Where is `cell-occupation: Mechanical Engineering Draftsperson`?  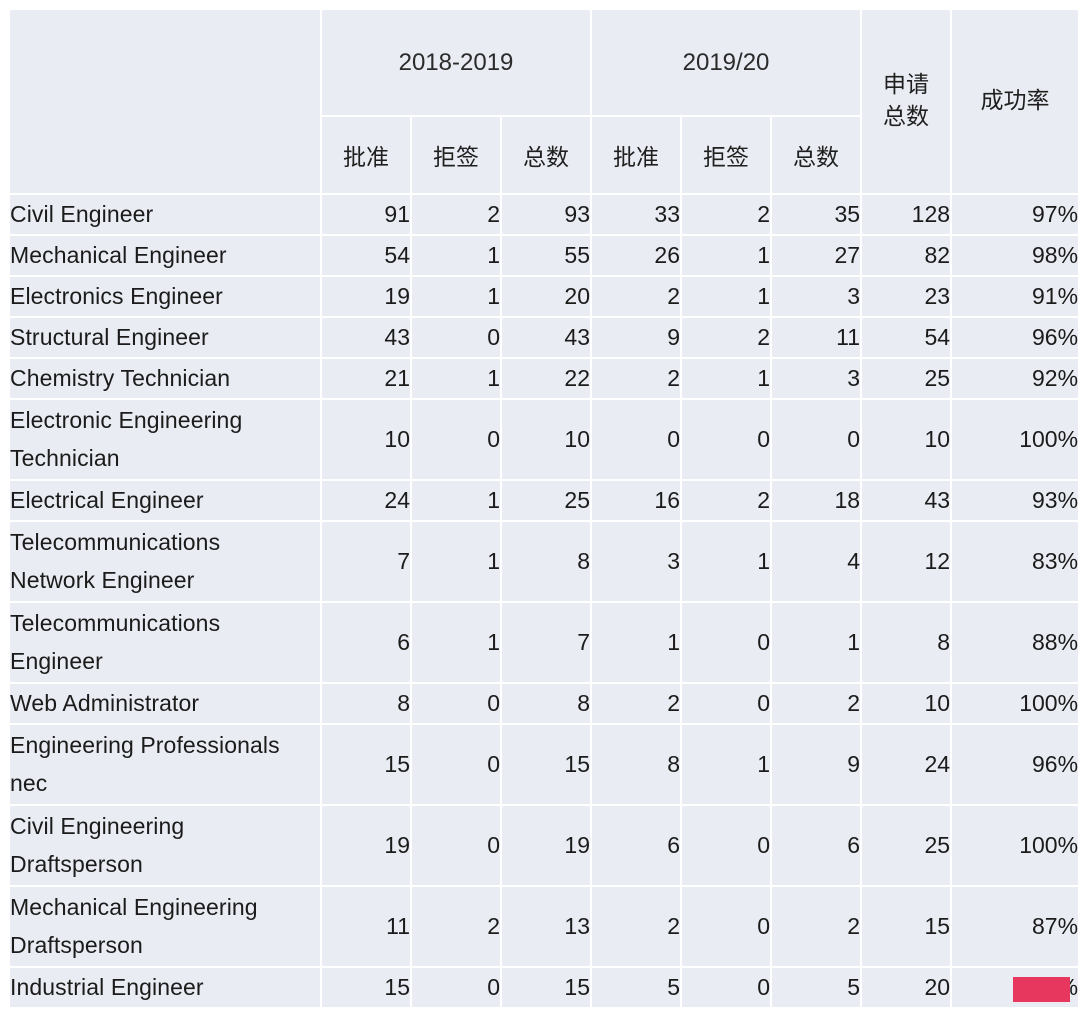 cell-occupation: Mechanical Engineering Draftsperson is located at coordinates (166, 927).